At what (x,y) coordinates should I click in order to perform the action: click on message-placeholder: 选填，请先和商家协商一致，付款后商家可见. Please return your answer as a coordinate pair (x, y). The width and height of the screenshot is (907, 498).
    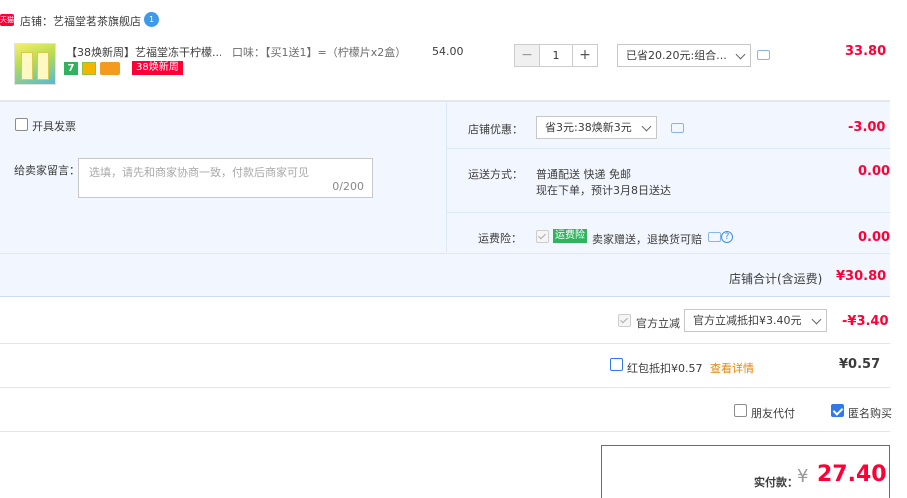
    Looking at the image, I should click on (199, 172).